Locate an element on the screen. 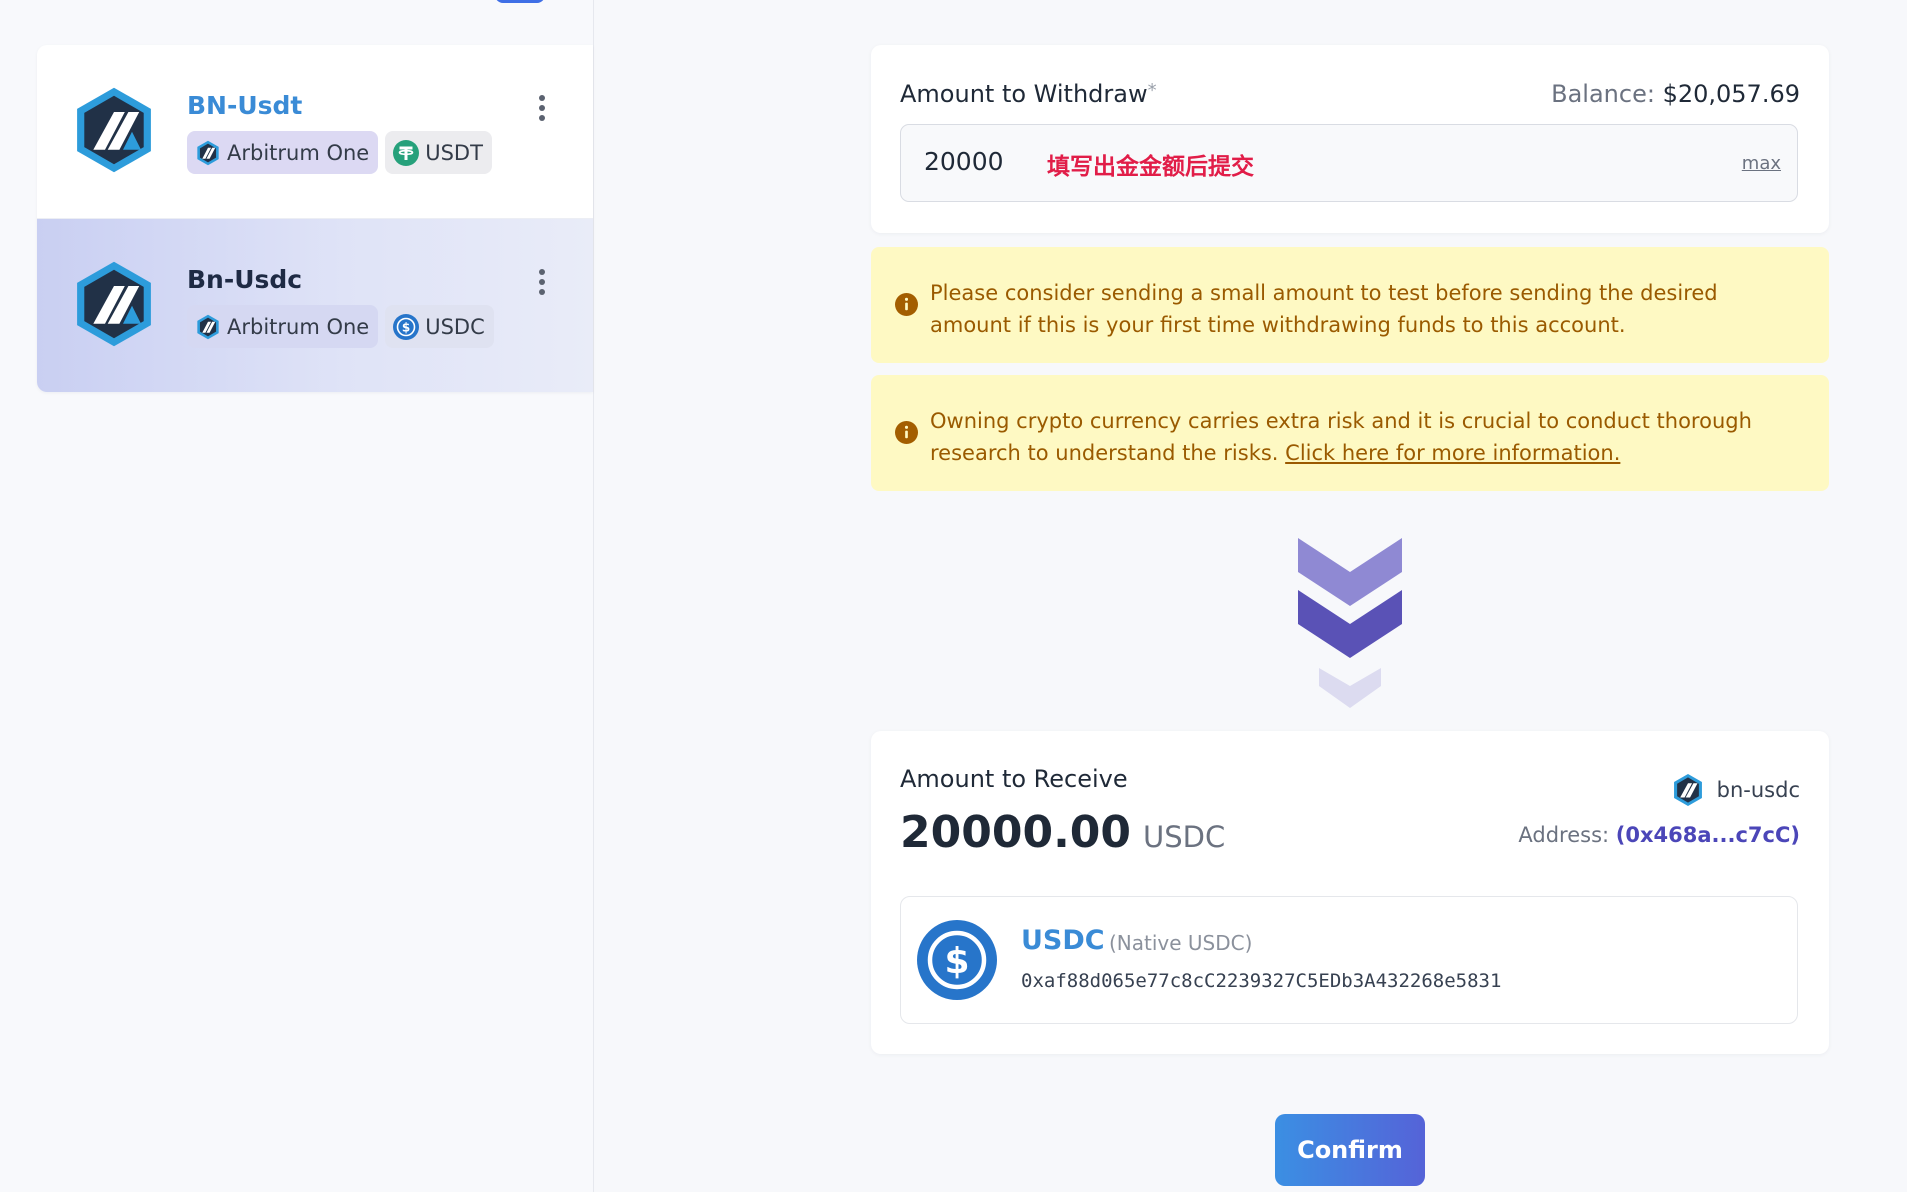  receive-amount: 20000.00 USDC is located at coordinates (1062, 832).